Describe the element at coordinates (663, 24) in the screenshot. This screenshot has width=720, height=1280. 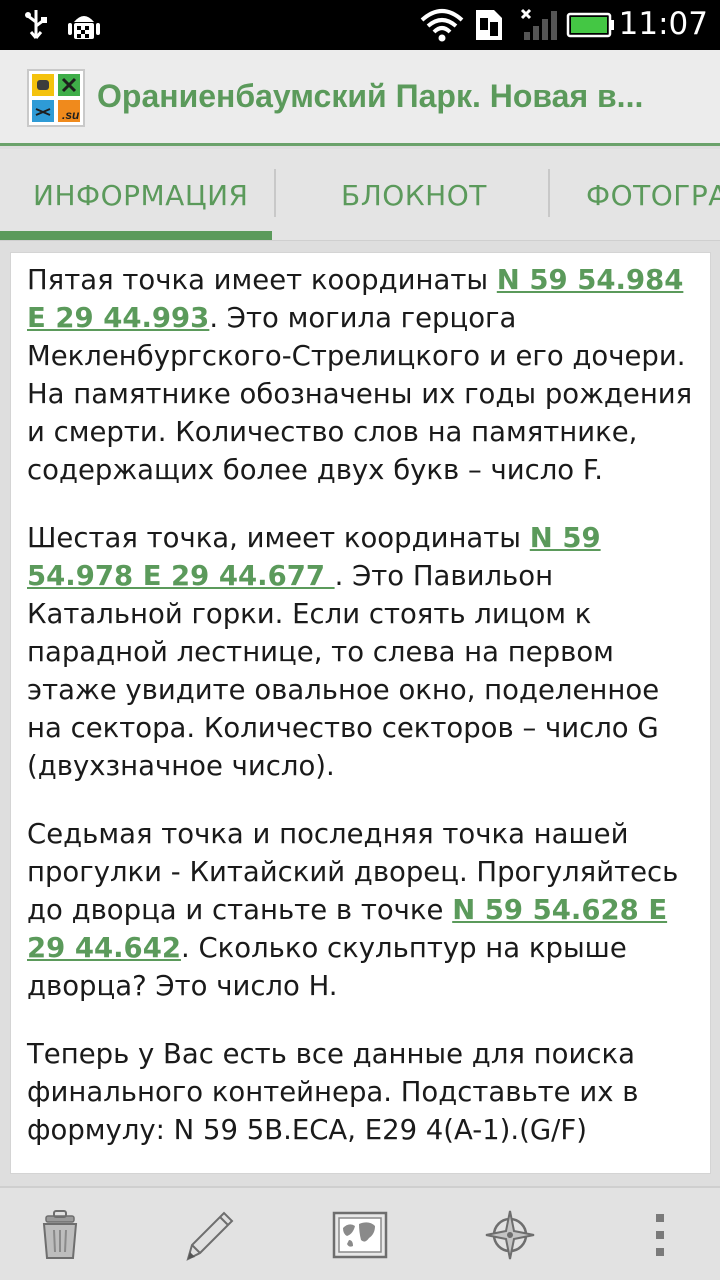
I see `status-time: 11:07` at that location.